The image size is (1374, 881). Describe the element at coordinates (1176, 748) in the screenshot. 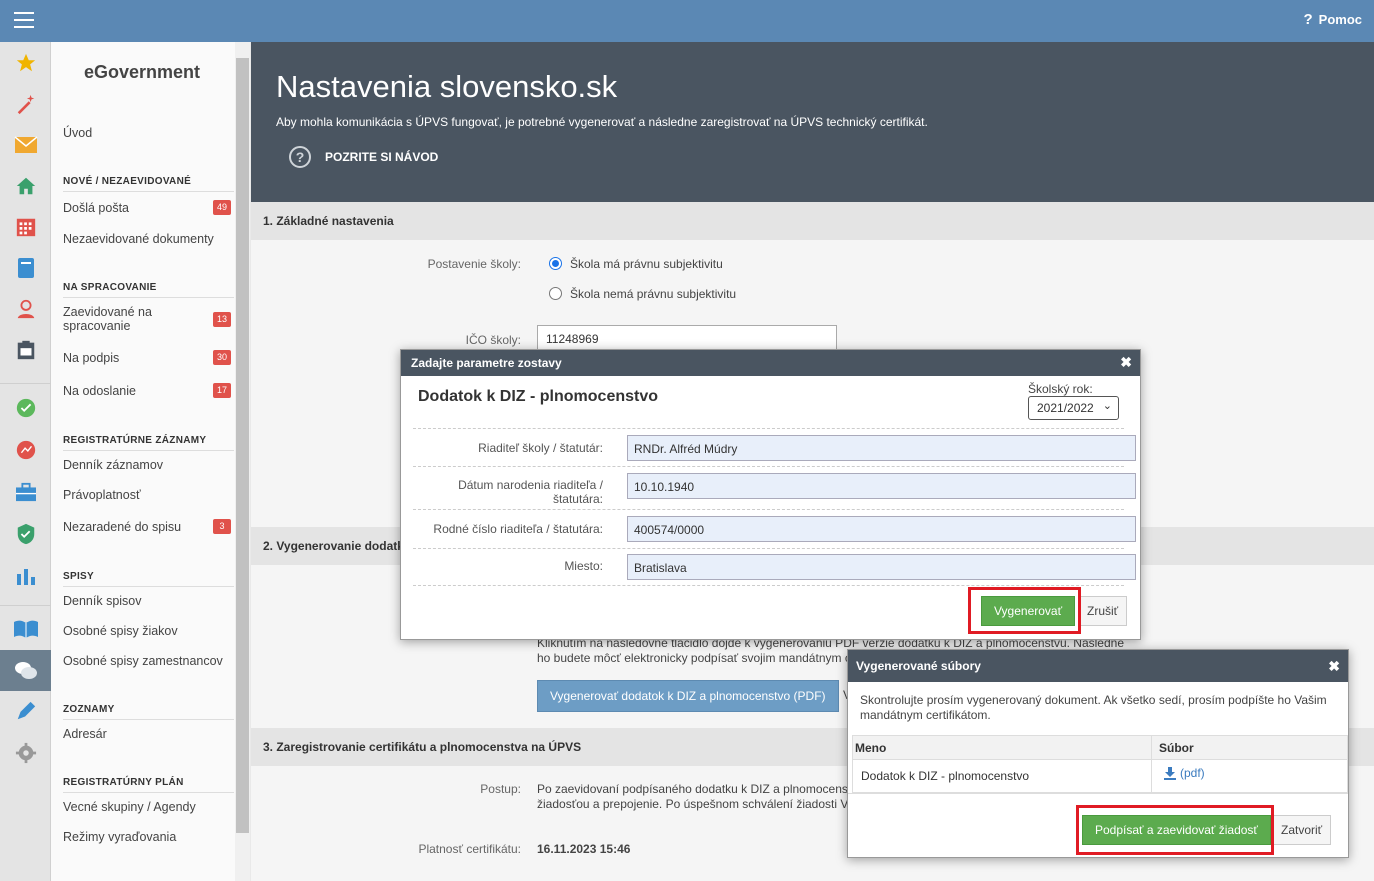

I see `col-file: Súbor` at that location.